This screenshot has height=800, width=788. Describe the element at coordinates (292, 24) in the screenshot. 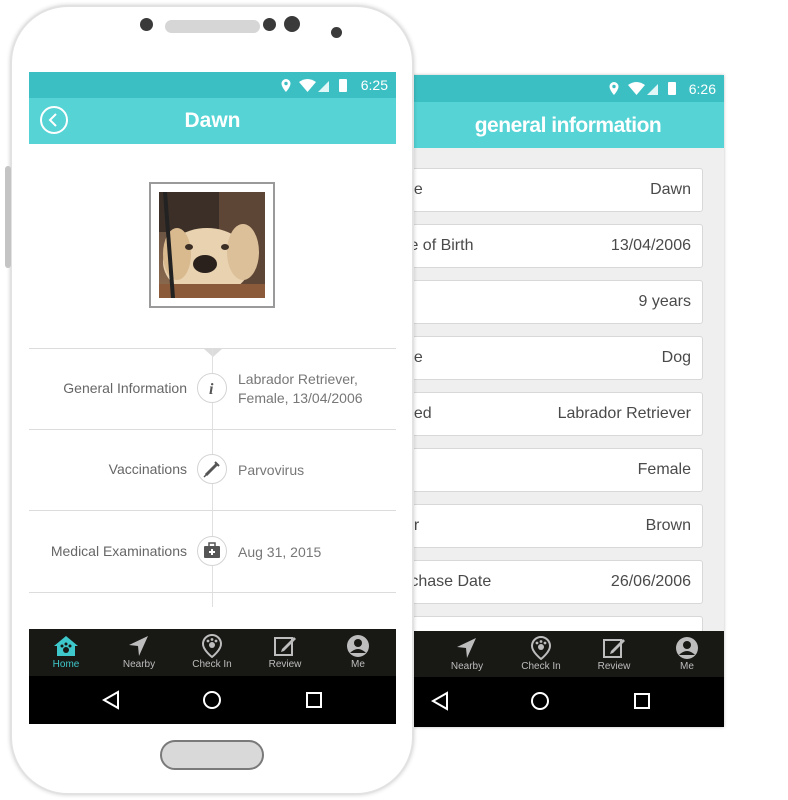

I see `front-camera` at that location.